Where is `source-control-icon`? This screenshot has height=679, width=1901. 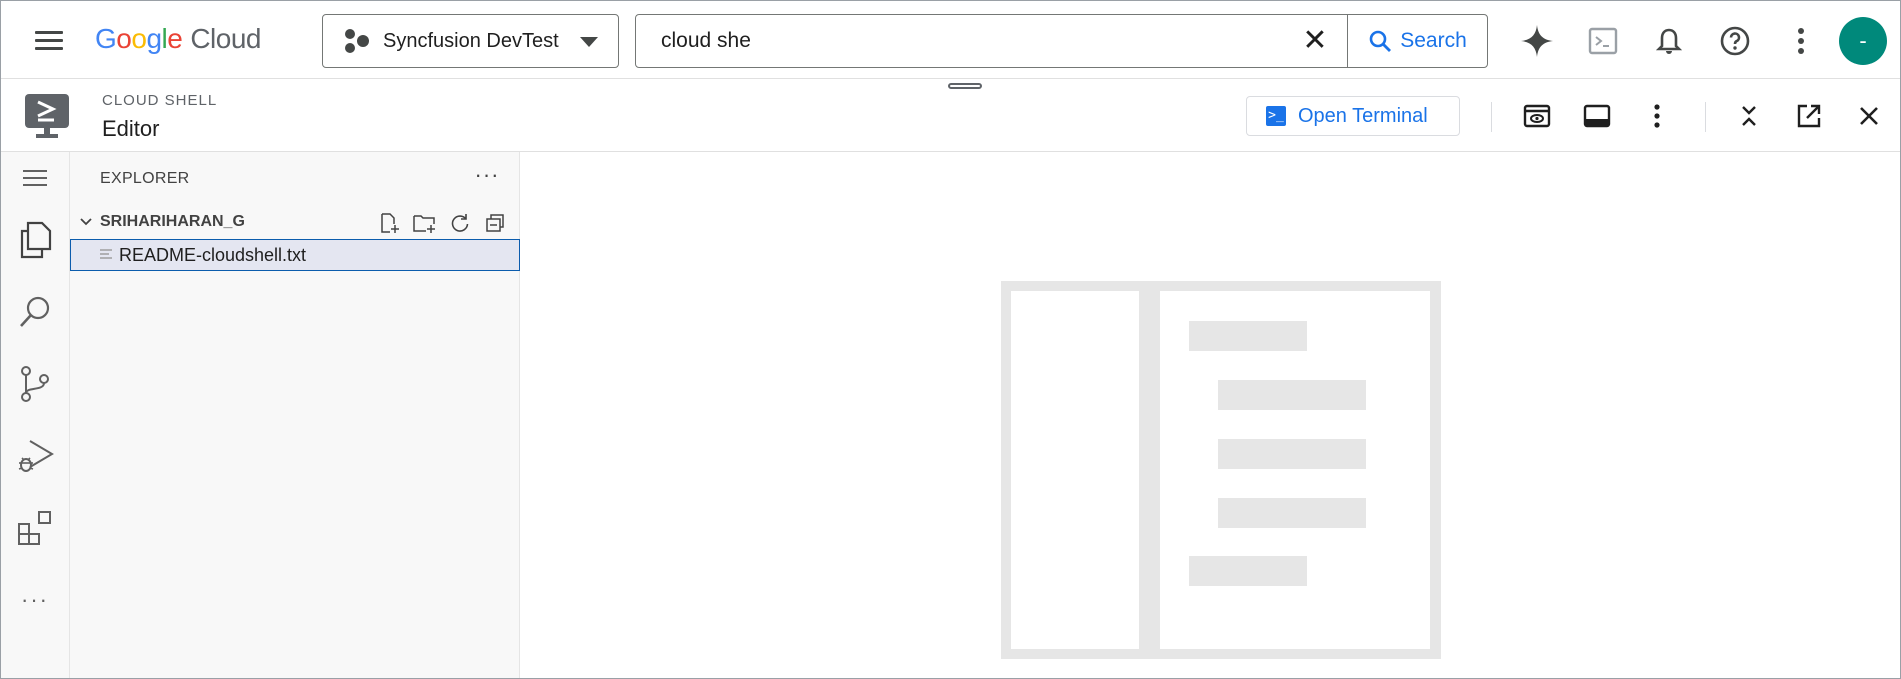
source-control-icon is located at coordinates (35, 384).